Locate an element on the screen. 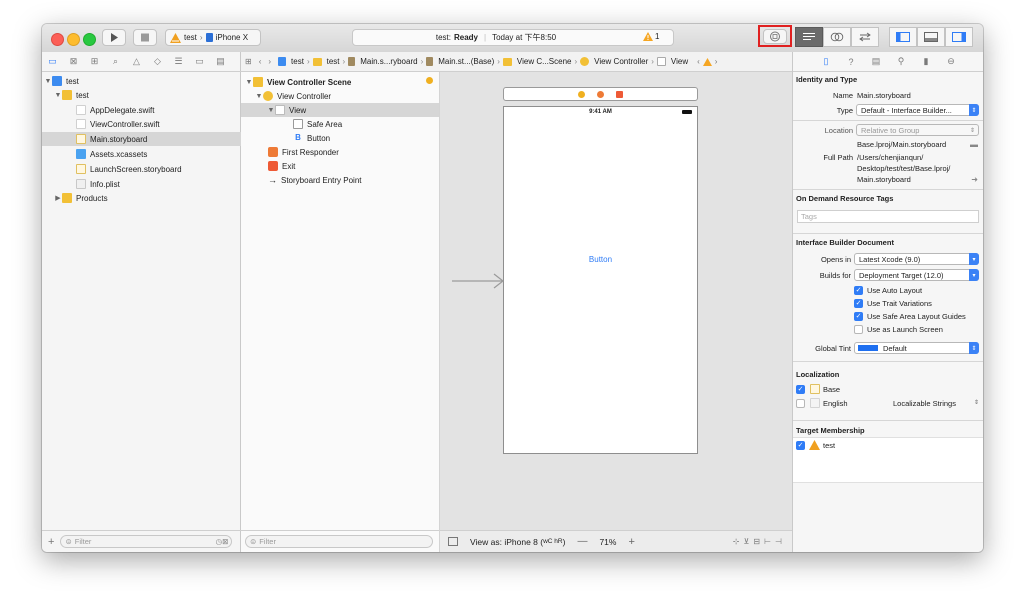  scheme-selector: test › iPhone X is located at coordinates (213, 37).